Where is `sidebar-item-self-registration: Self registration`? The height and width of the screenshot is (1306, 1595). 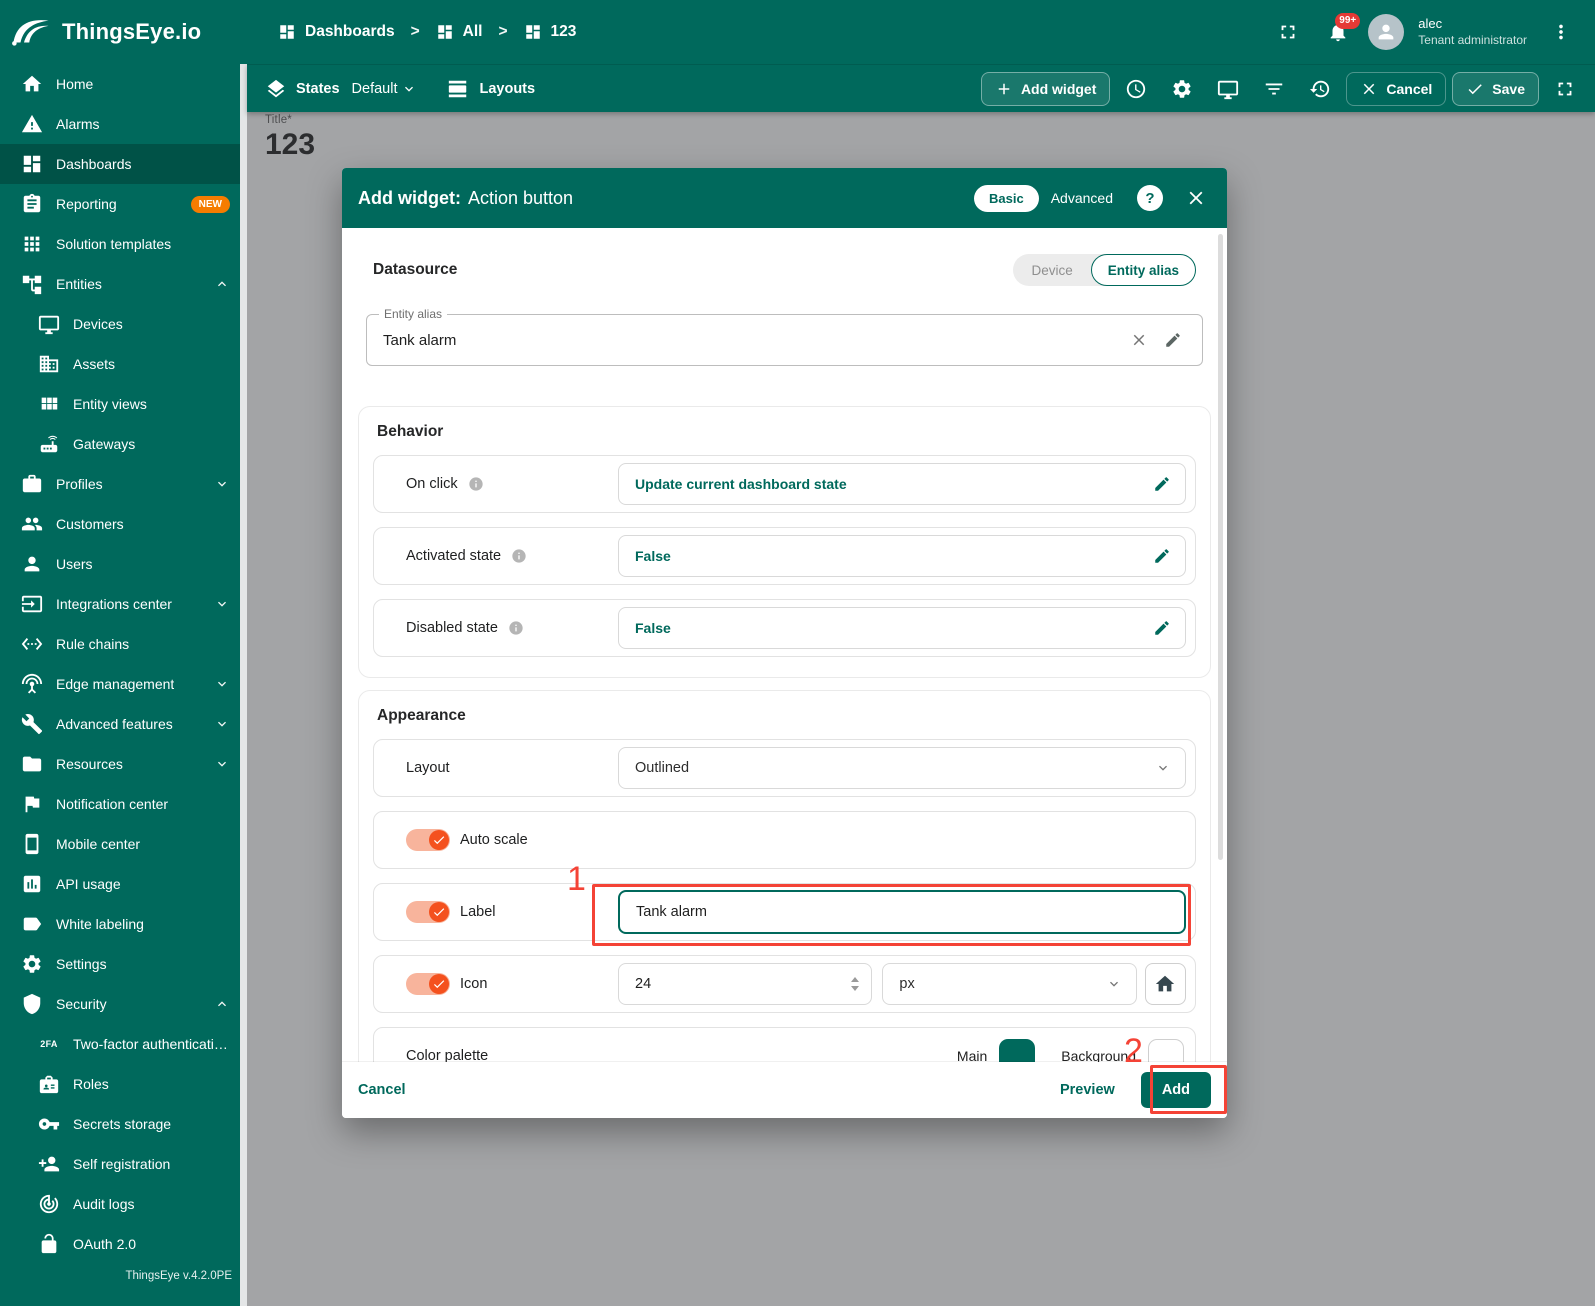 sidebar-item-self-registration: Self registration is located at coordinates (120, 1164).